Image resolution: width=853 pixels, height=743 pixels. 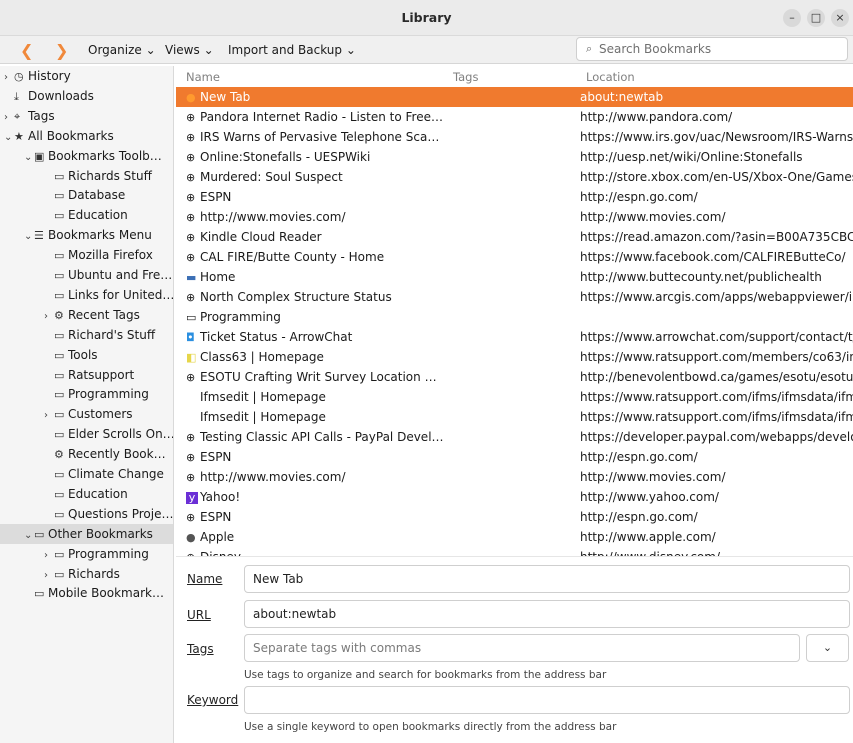 I want to click on organize-menu-button: Organize ⌄, so click(x=122, y=50).